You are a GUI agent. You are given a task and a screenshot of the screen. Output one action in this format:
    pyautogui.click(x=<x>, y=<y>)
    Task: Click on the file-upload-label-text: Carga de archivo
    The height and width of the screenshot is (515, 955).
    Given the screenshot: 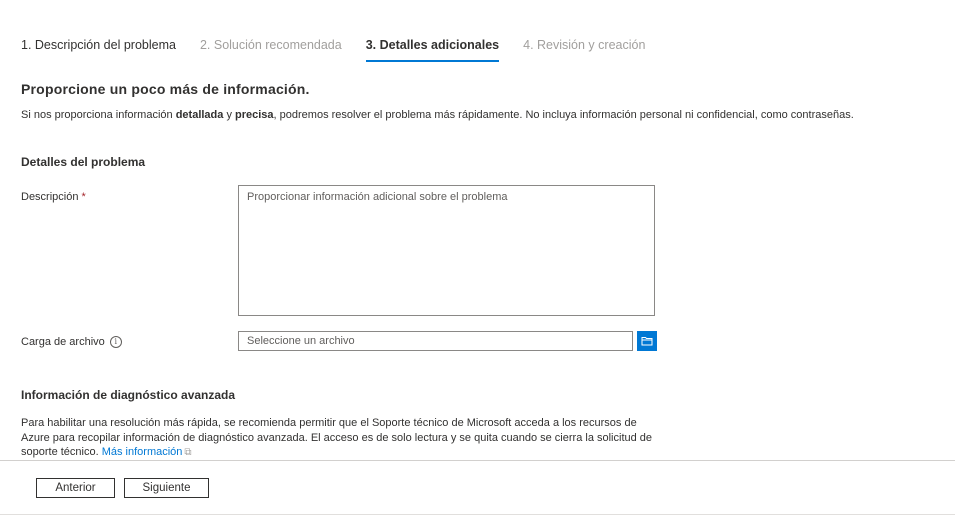 What is the action you would take?
    pyautogui.click(x=63, y=342)
    